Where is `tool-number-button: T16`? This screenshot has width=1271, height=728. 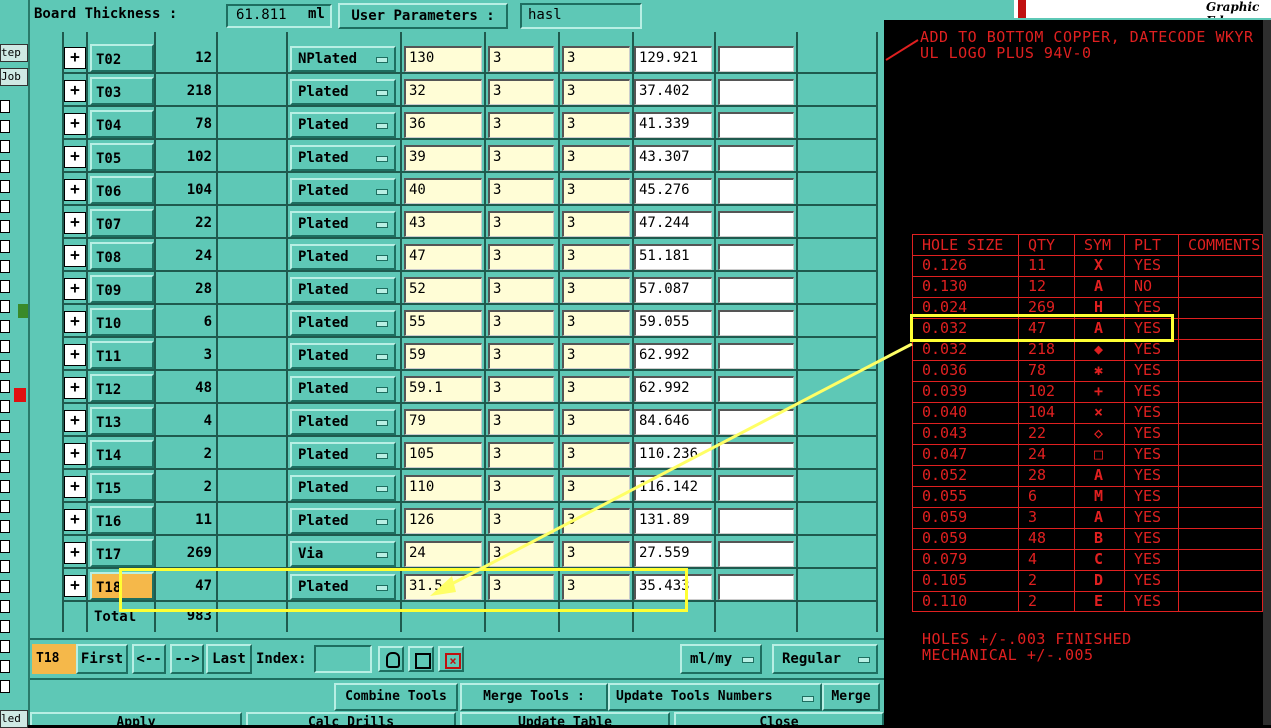 tool-number-button: T16 is located at coordinates (122, 520).